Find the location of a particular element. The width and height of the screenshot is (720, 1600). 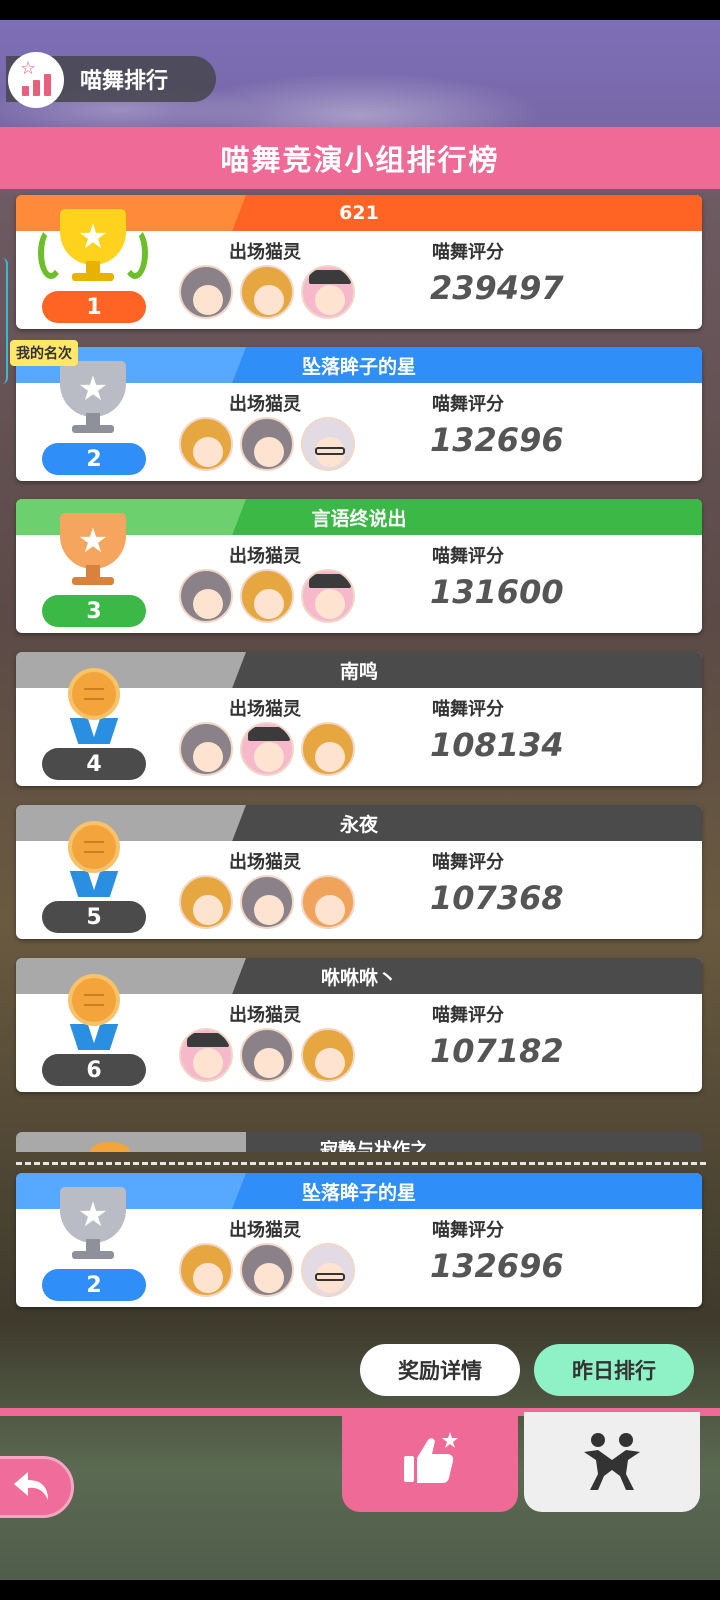

yesterday-ranking-button: 昨日排行 is located at coordinates (614, 1370).